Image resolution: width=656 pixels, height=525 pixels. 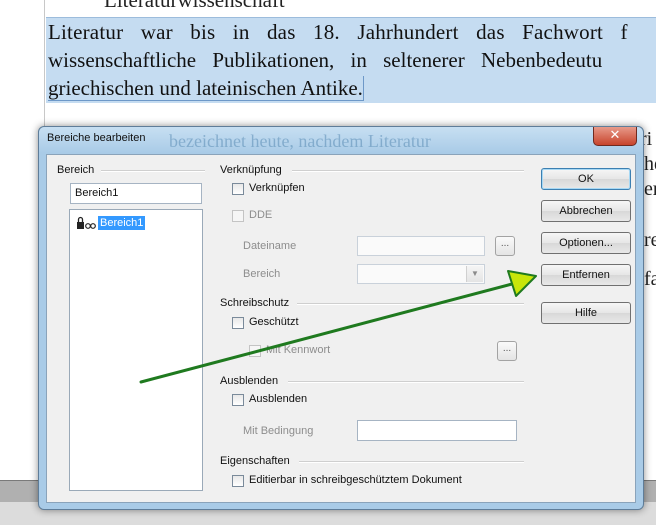 What do you see at coordinates (437, 430) in the screenshot?
I see `condition-input` at bounding box center [437, 430].